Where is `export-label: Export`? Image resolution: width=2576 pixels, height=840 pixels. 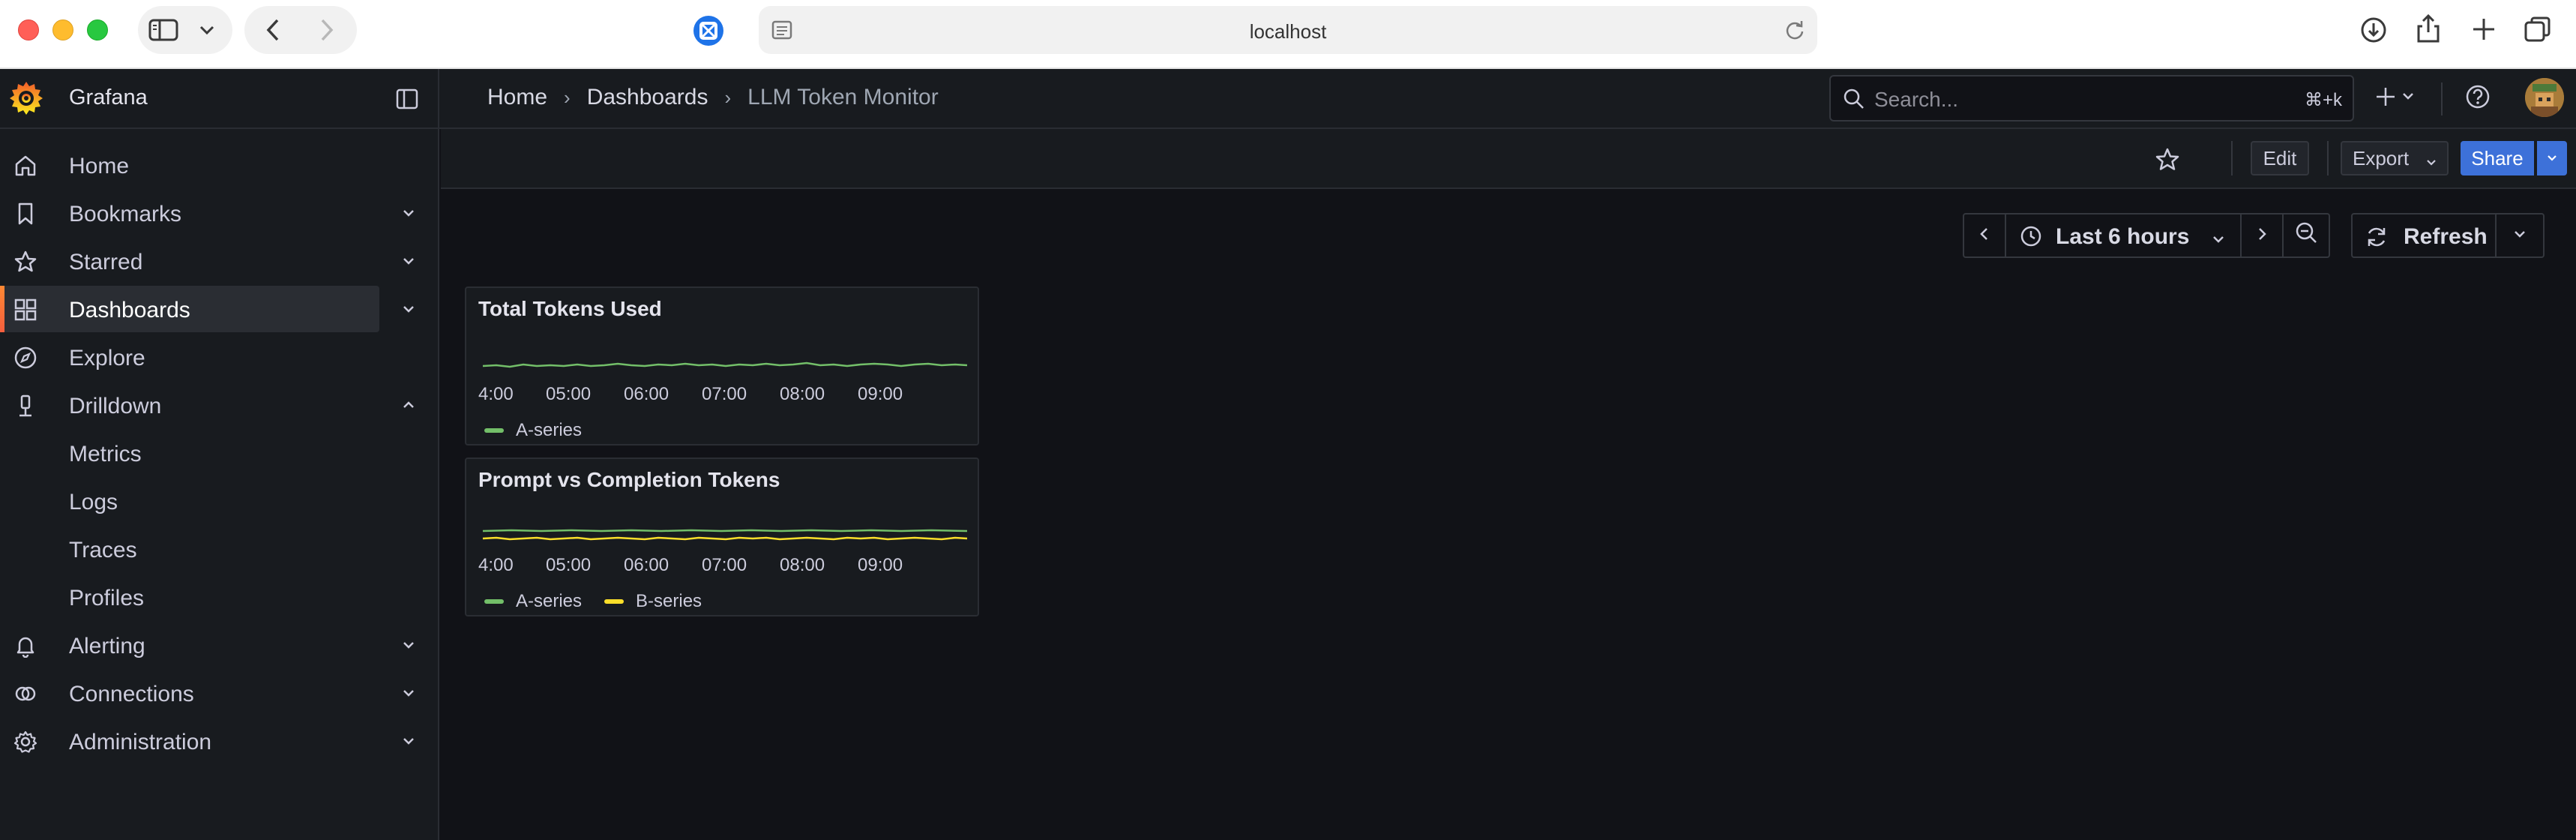
export-label: Export is located at coordinates (2381, 158).